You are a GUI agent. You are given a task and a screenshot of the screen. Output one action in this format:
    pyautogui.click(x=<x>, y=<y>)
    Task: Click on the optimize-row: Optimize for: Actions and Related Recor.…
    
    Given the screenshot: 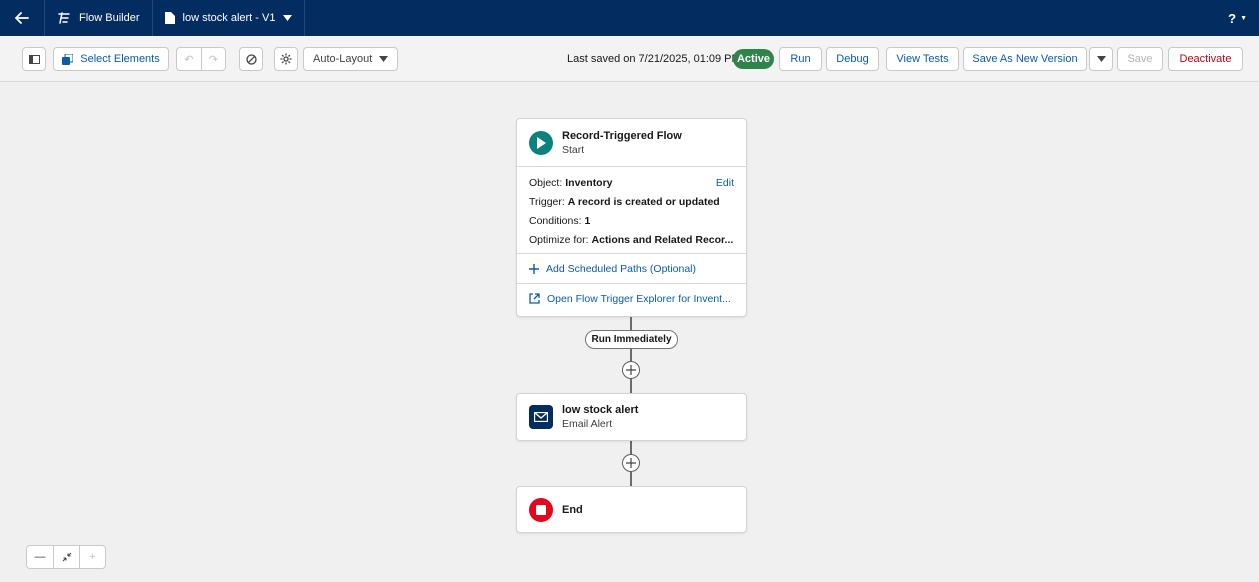 What is the action you would take?
    pyautogui.click(x=631, y=239)
    